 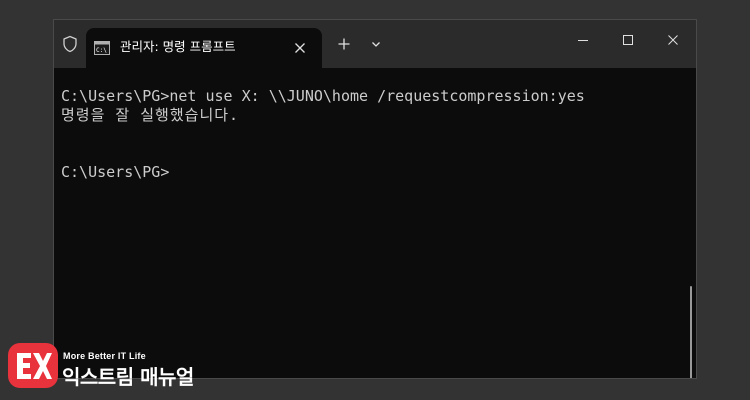 I want to click on maximize-button, so click(x=628, y=40).